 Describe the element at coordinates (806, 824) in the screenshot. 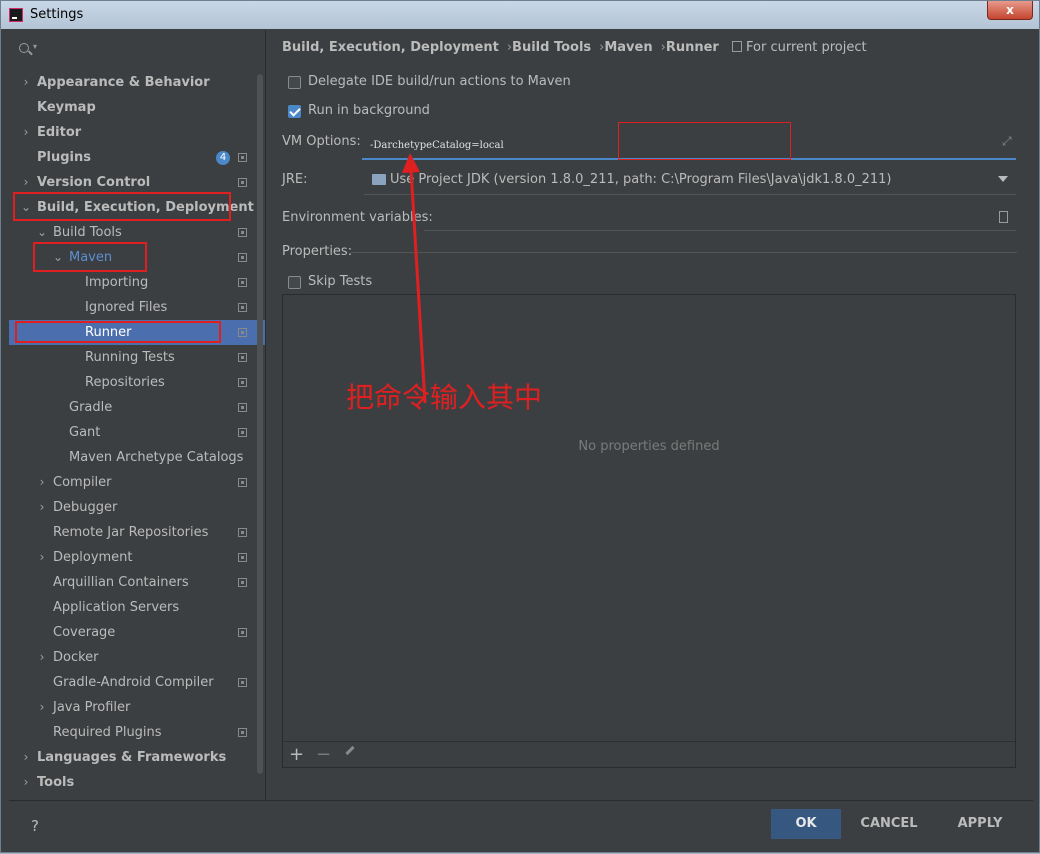

I see `ok-button: OK` at that location.